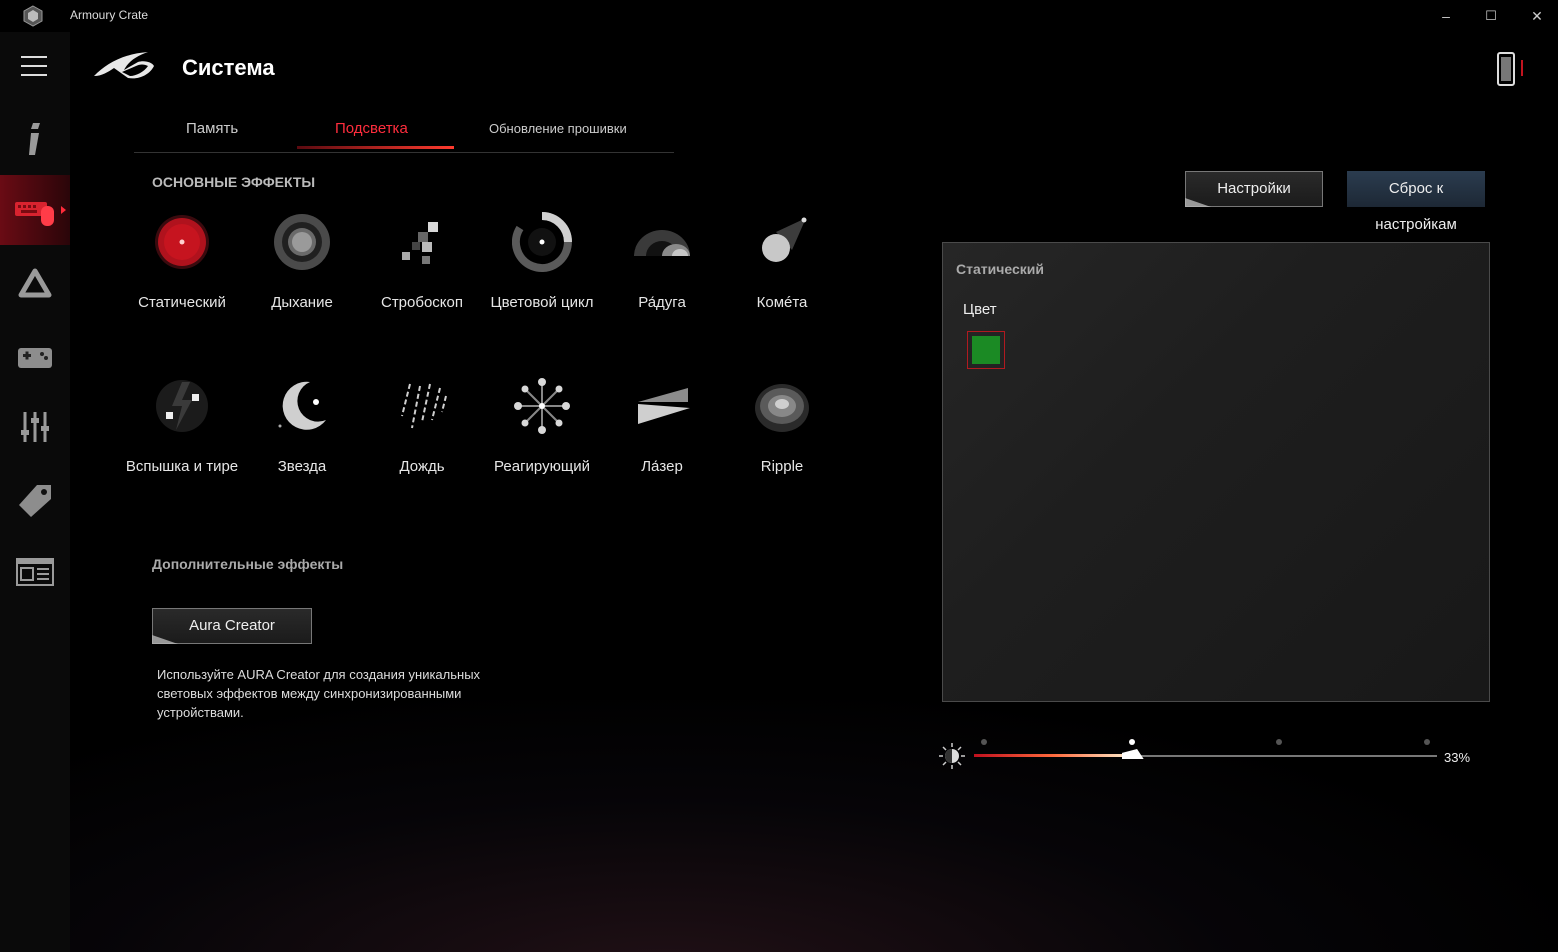 This screenshot has width=1558, height=952. Describe the element at coordinates (542, 242) in the screenshot. I see `color-cycle-icon` at that location.